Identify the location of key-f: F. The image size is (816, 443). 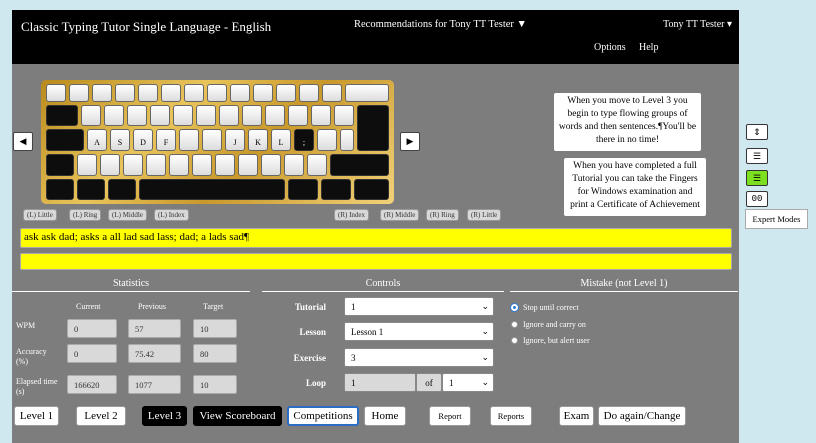
(166, 140).